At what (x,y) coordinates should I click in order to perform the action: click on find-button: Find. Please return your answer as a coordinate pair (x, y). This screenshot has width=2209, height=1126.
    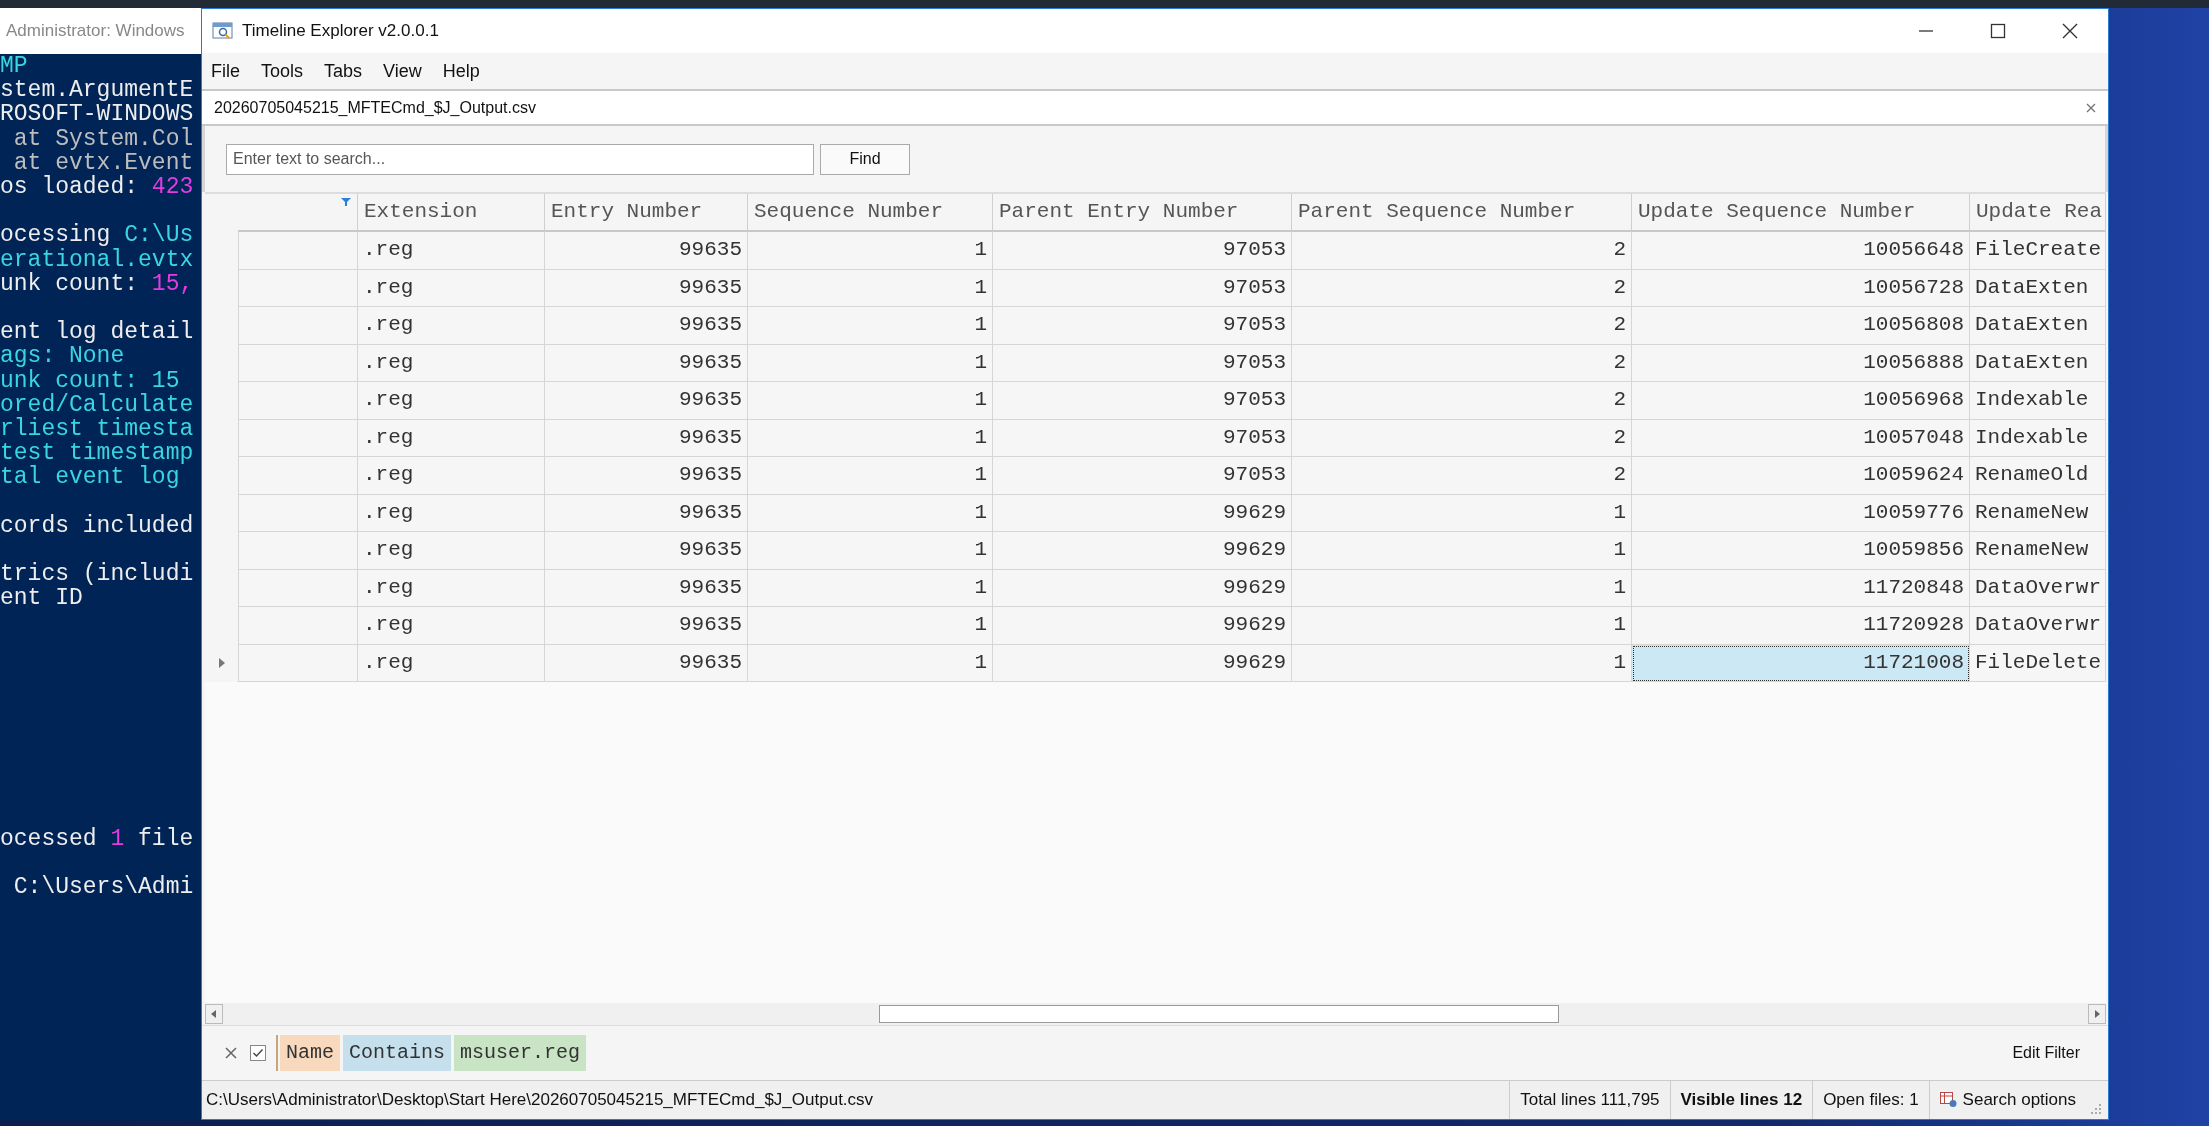
    Looking at the image, I should click on (865, 159).